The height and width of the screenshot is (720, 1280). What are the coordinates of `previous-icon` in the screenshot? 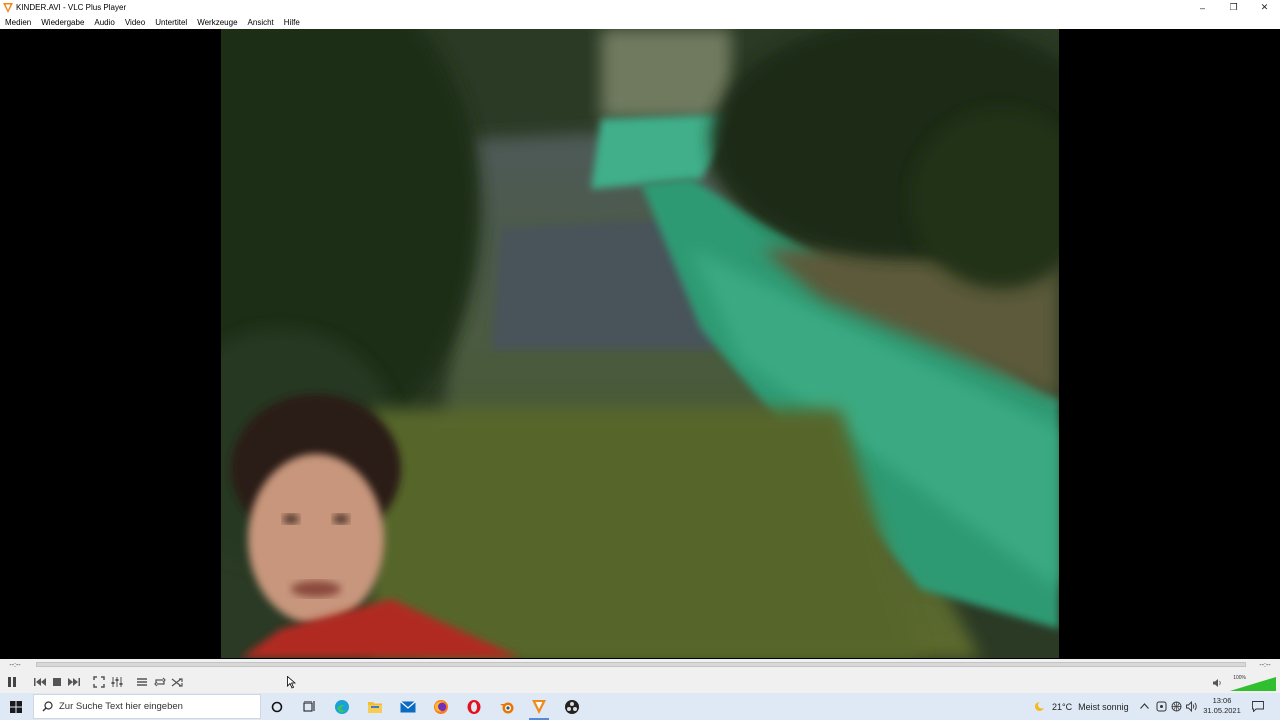 It's located at (40, 681).